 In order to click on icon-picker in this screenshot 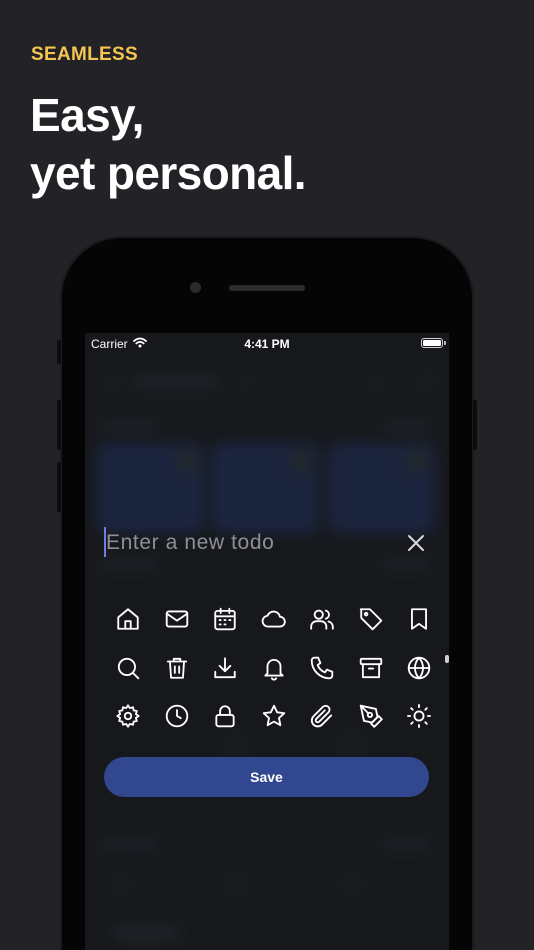, I will do `click(274, 668)`.